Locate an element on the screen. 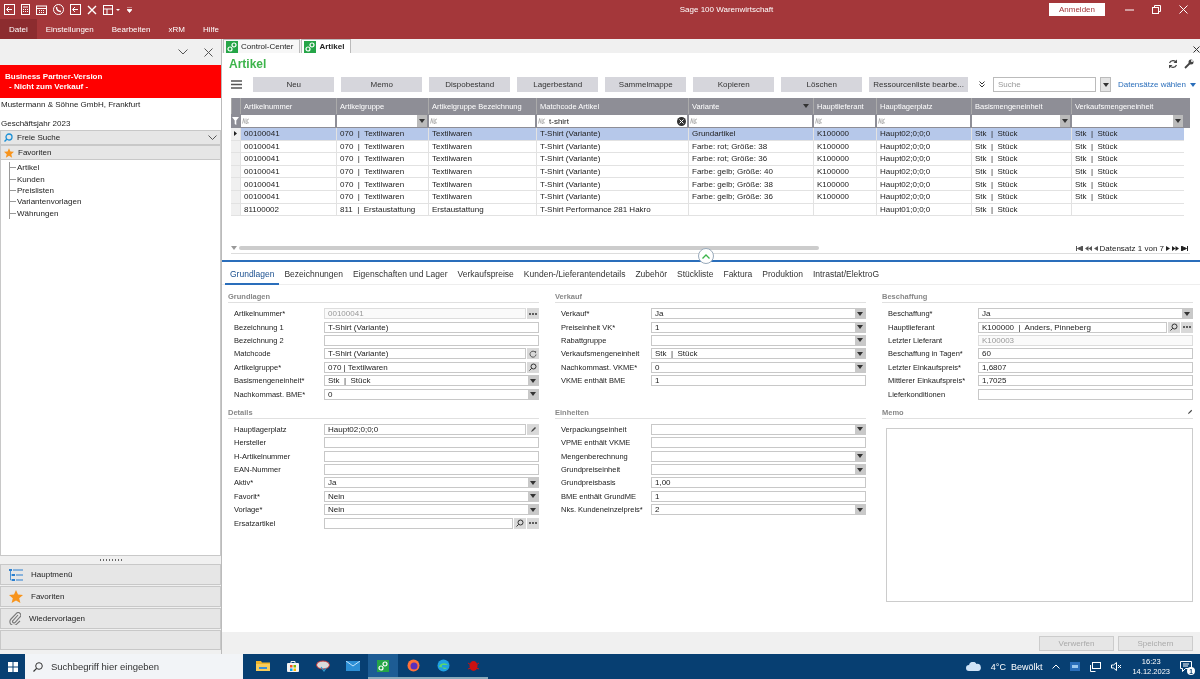  filter-button is located at coordinates (1105, 84).